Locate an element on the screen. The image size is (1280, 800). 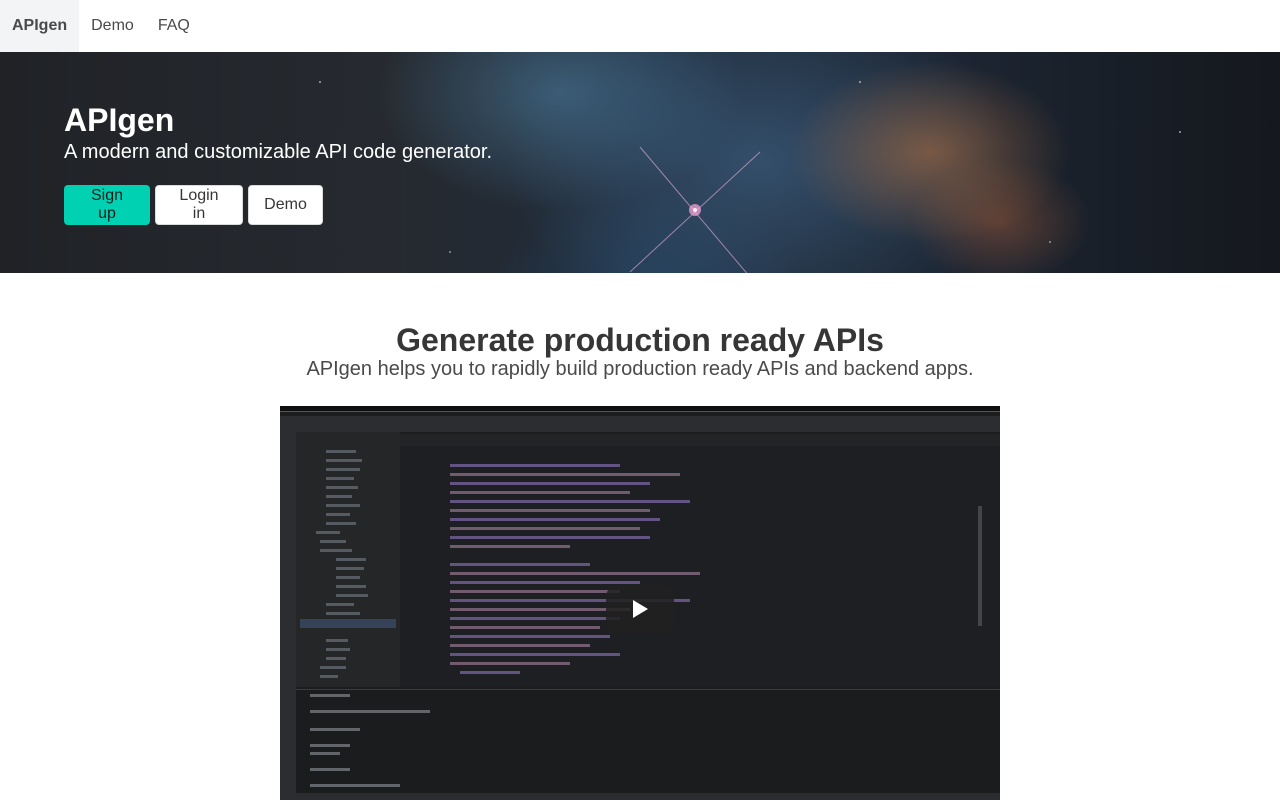
brand-link: APIgen is located at coordinates (40, 26).